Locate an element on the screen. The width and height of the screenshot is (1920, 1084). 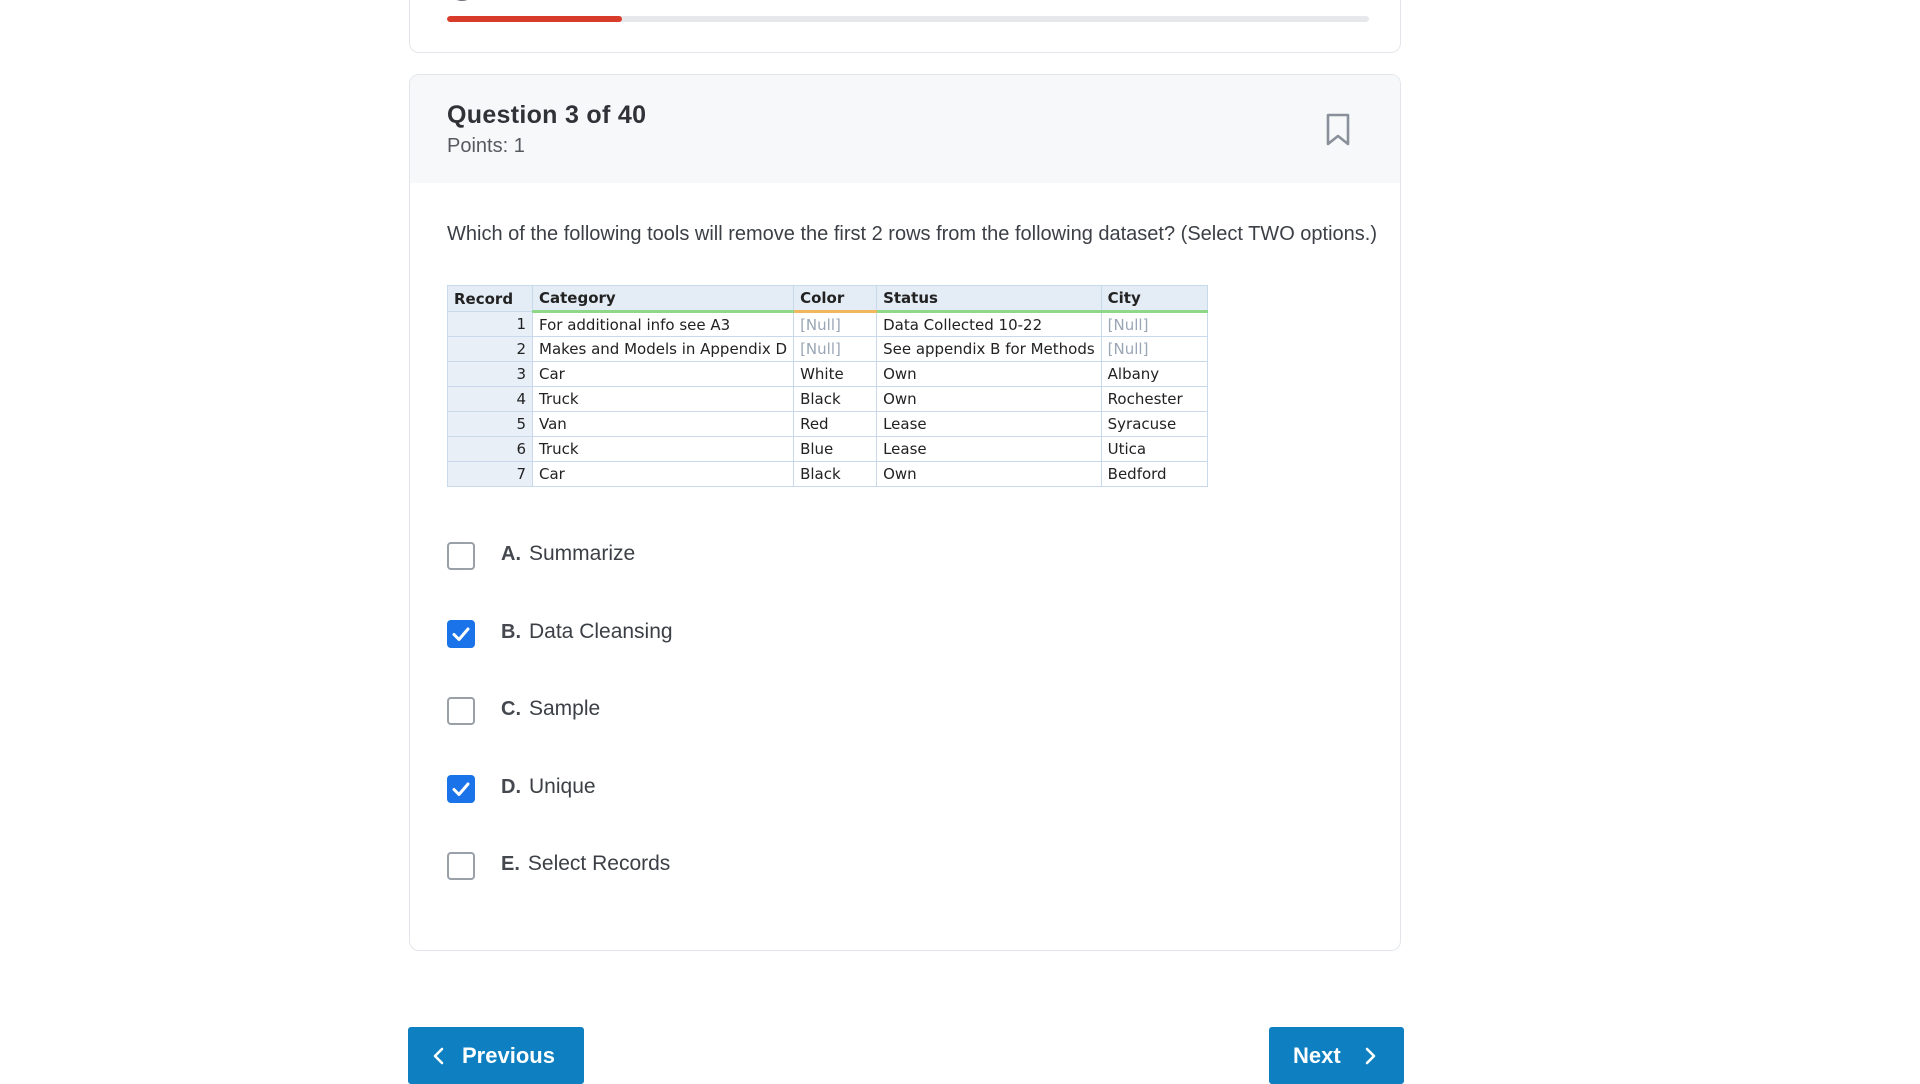
table-cell: 4 is located at coordinates (490, 399).